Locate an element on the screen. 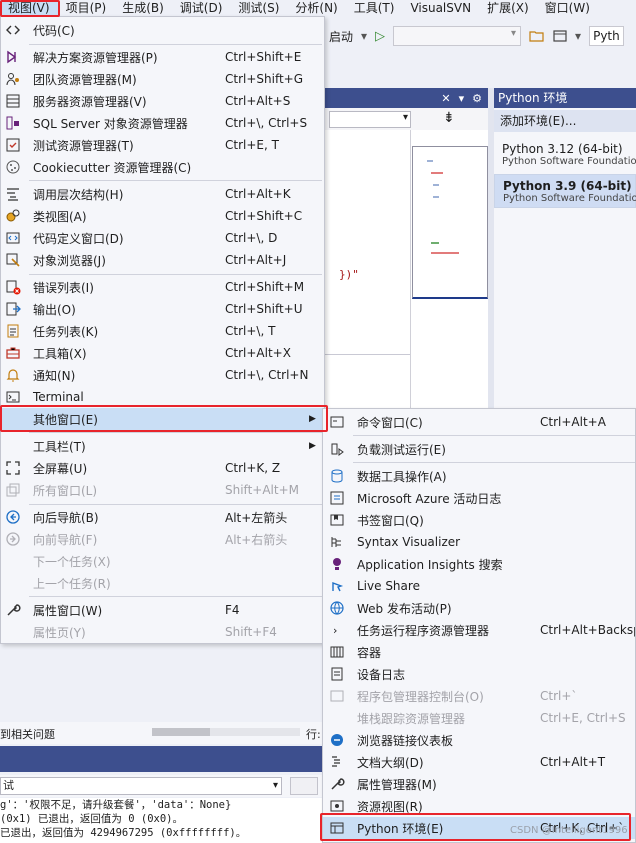  run-icon: ▷ is located at coordinates (380, 36).